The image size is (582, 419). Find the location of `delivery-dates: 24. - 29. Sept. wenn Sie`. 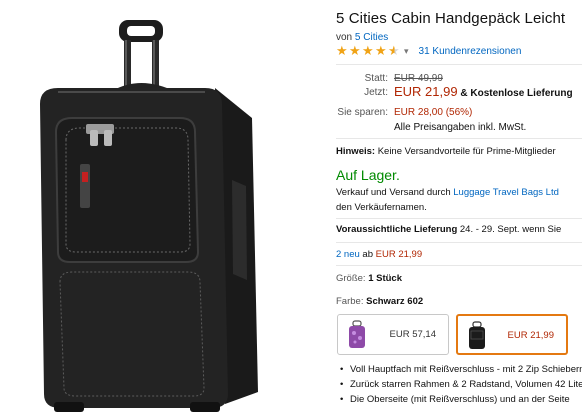

delivery-dates: 24. - 29. Sept. wenn Sie is located at coordinates (510, 229).